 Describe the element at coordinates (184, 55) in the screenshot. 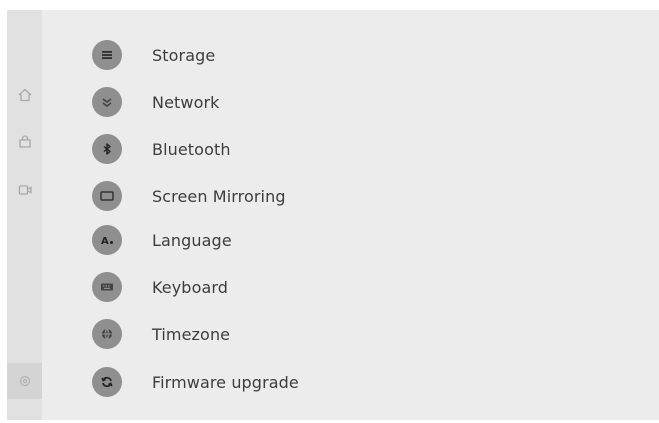

I see `menu-item-label: Storage` at that location.